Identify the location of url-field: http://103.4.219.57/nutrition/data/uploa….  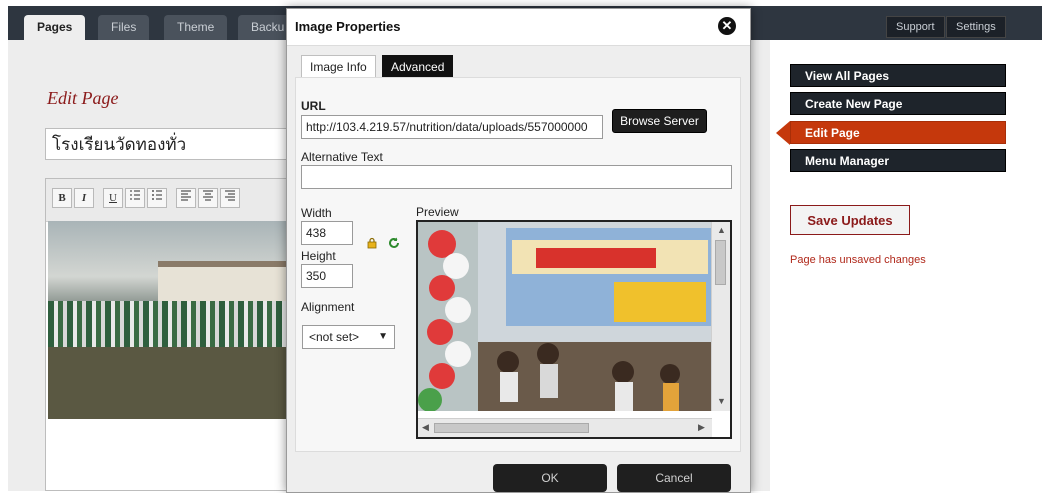
(452, 127).